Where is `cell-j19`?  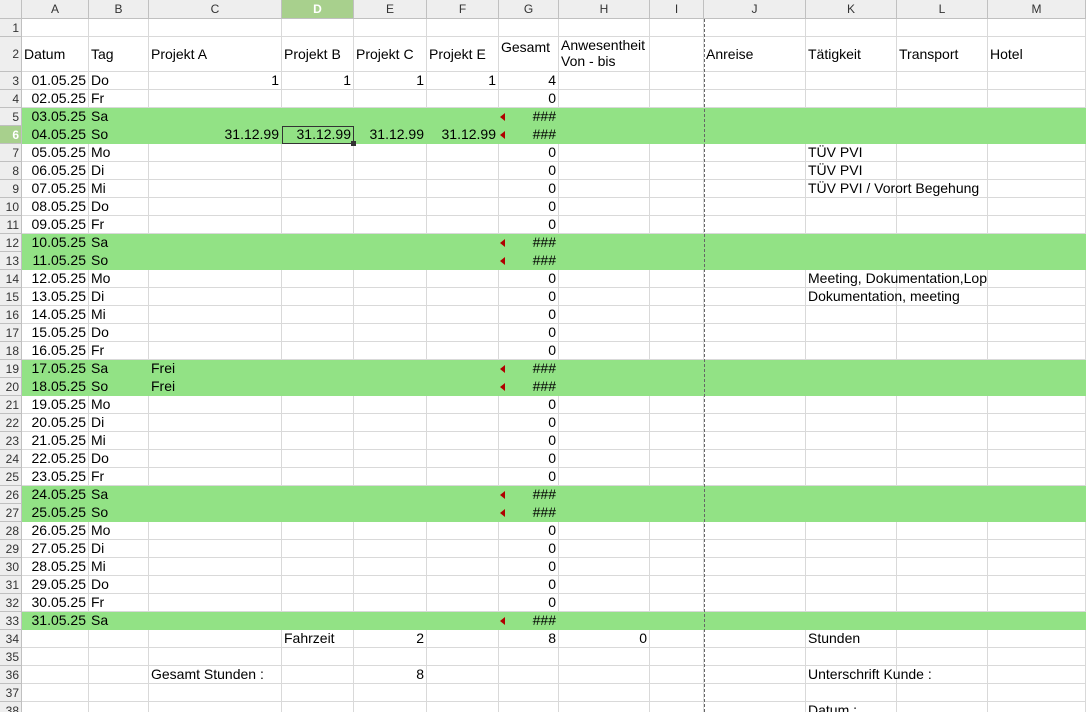
cell-j19 is located at coordinates (755, 369).